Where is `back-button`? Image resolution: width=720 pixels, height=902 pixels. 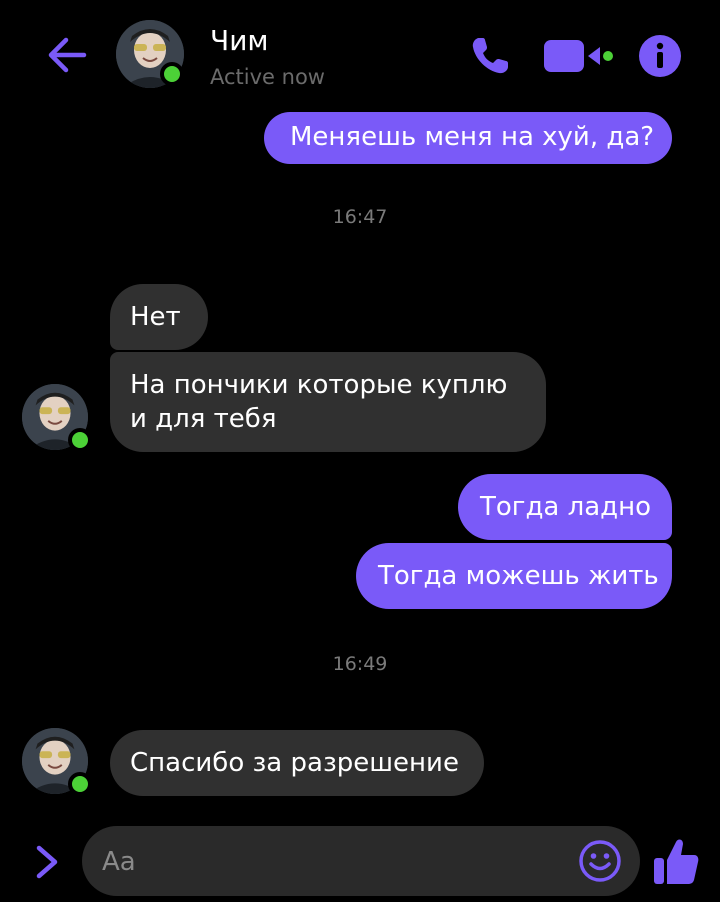 back-button is located at coordinates (67, 55).